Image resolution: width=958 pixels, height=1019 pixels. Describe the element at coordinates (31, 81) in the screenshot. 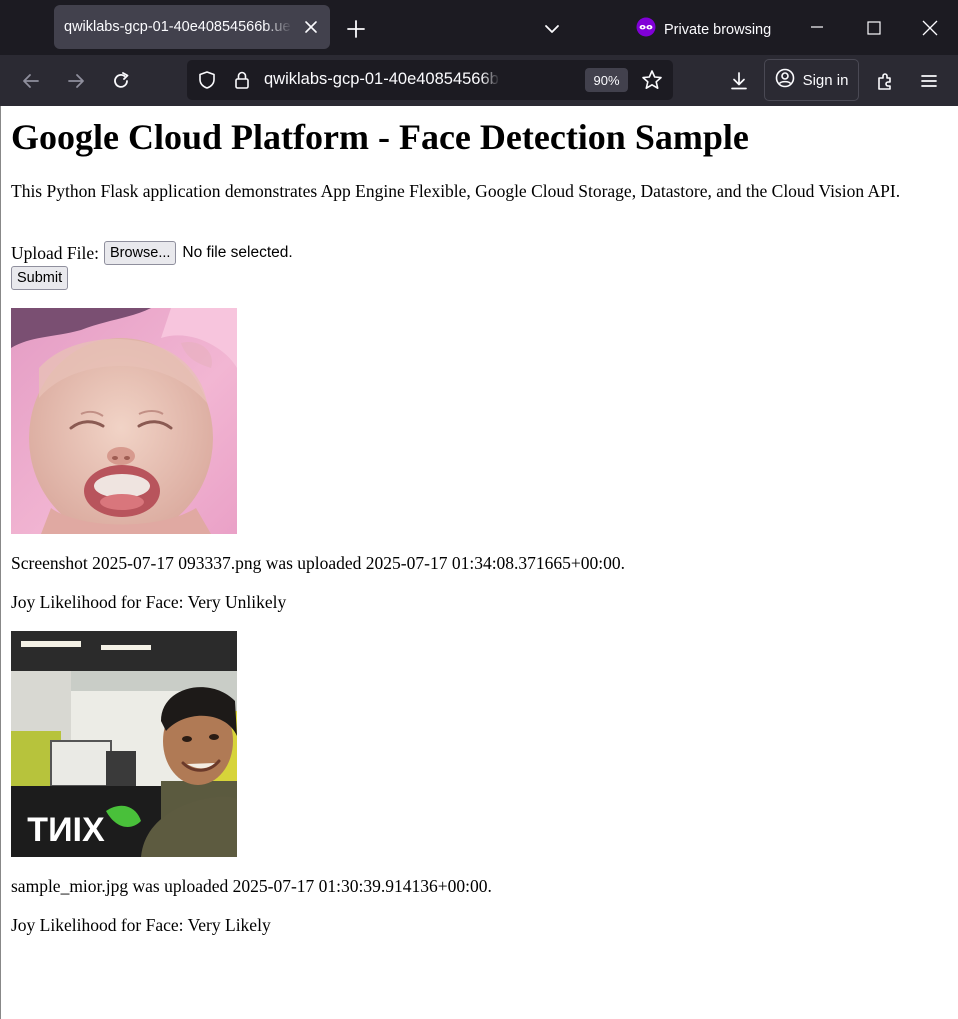

I see `back-icon` at that location.